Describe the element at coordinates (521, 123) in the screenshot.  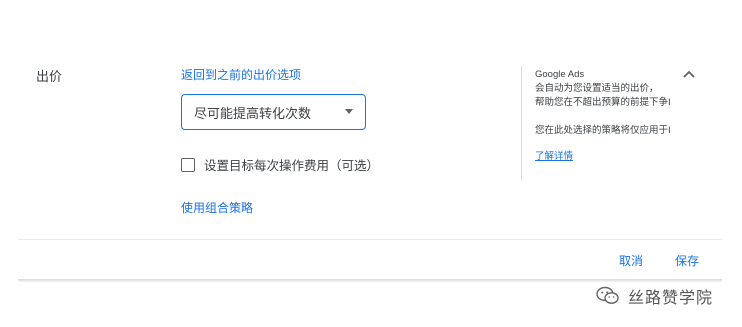
I see `panel-divider` at that location.